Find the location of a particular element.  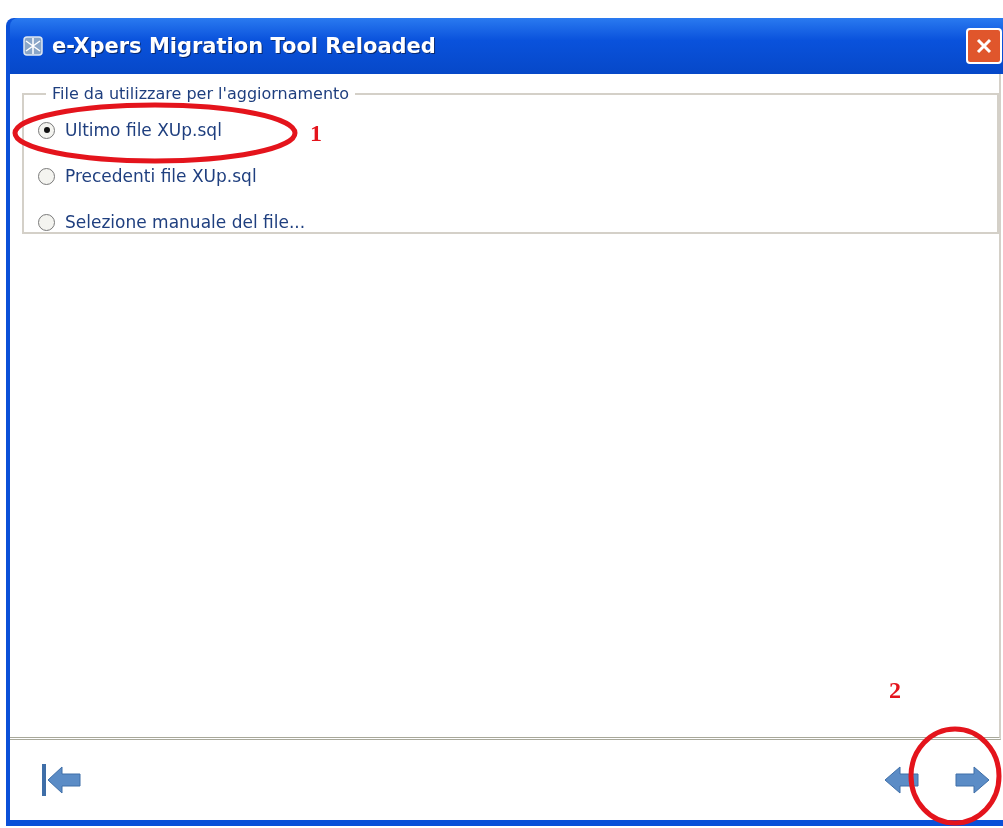

annotation-number: 2 is located at coordinates (895, 690).